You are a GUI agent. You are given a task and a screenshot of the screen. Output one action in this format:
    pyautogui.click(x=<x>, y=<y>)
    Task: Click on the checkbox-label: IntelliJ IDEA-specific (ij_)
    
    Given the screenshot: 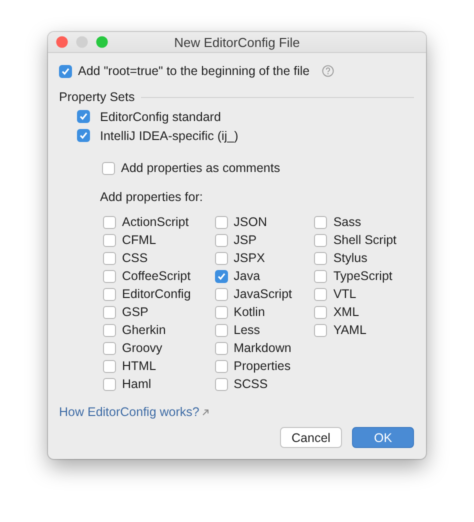 What is the action you would take?
    pyautogui.click(x=169, y=135)
    